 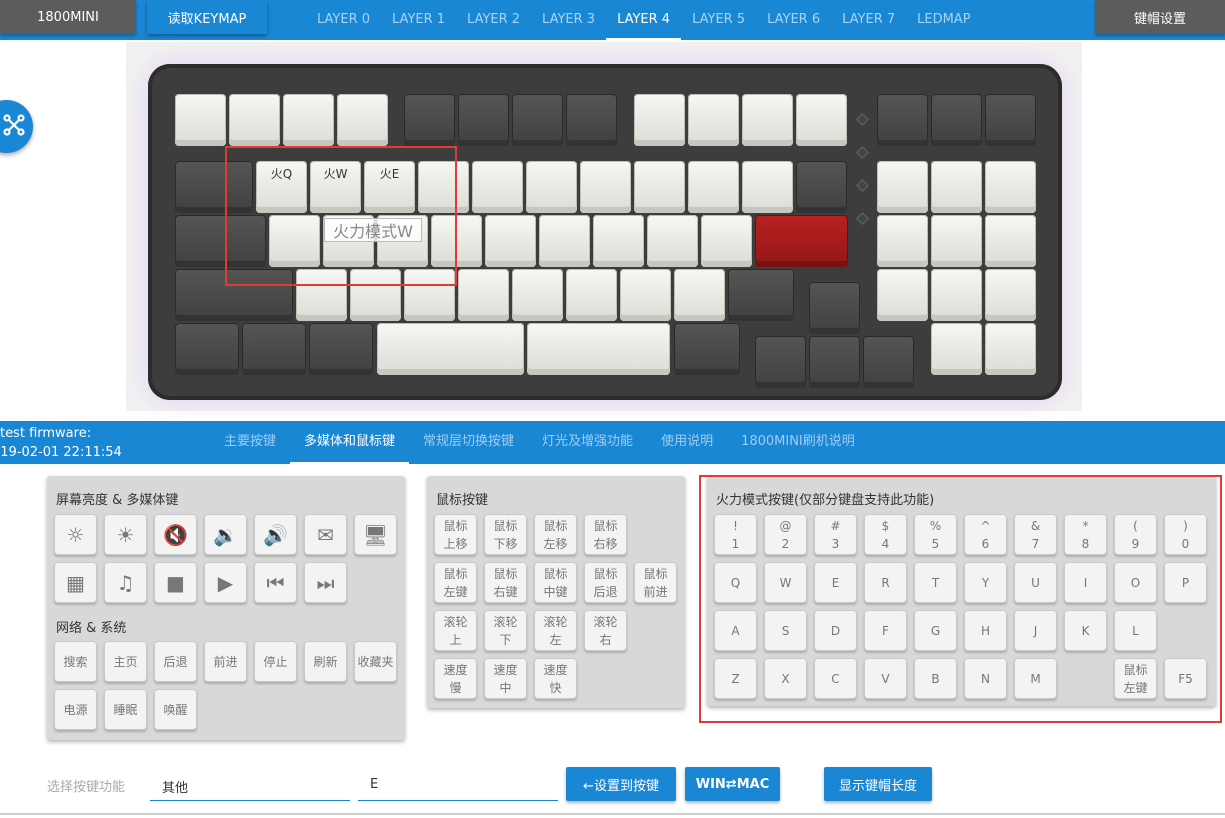 What do you see at coordinates (125, 582) in the screenshot?
I see `music-button: ♫` at bounding box center [125, 582].